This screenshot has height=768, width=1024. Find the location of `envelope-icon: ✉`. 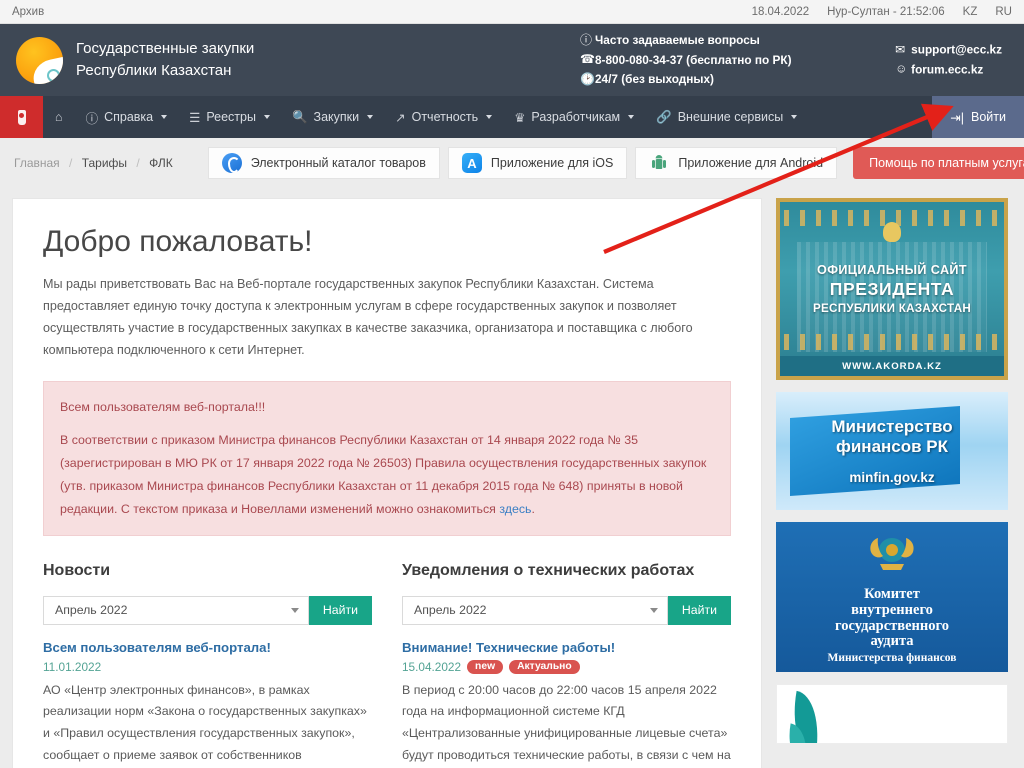

envelope-icon: ✉ is located at coordinates (900, 49).